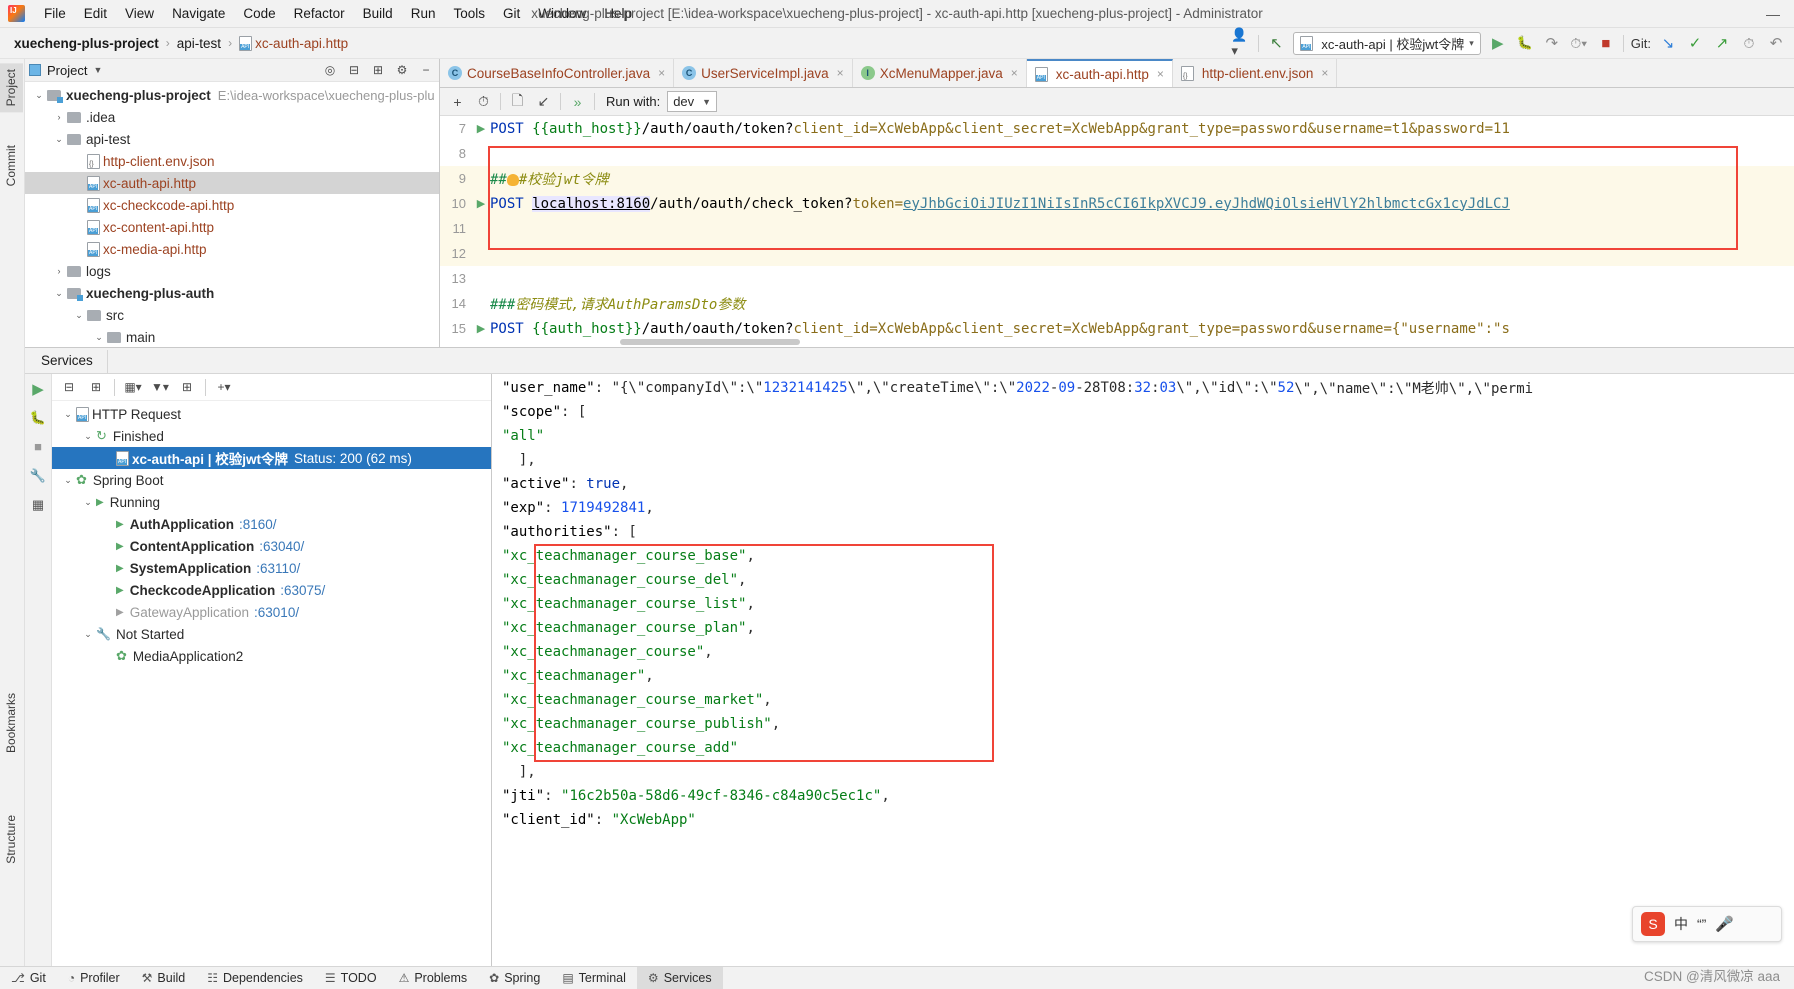 The height and width of the screenshot is (989, 1794). What do you see at coordinates (271, 414) in the screenshot?
I see `services-tree-row: ⌄ HTTP Request` at bounding box center [271, 414].